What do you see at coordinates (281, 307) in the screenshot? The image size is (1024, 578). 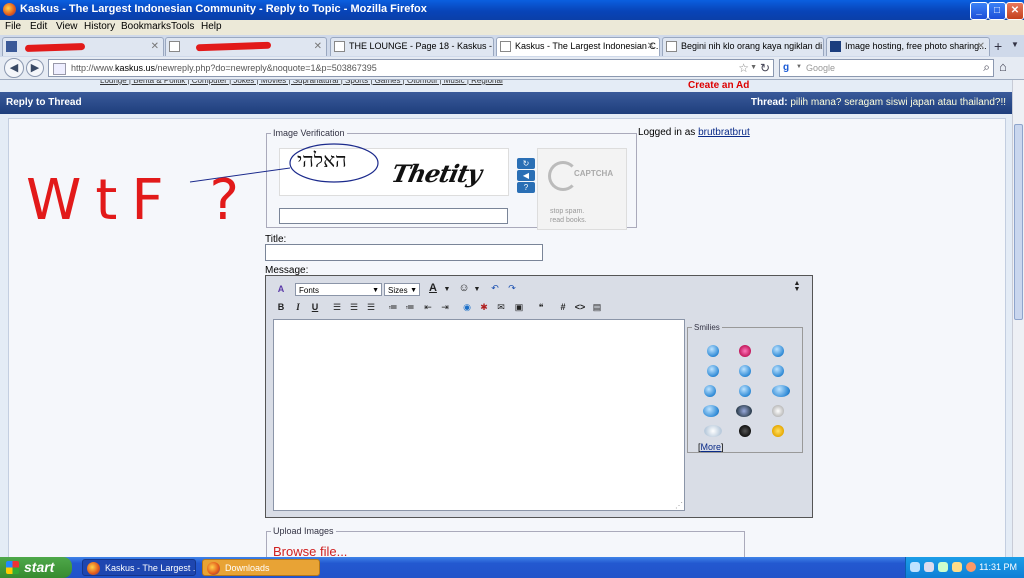 I see `bold-icon: B` at bounding box center [281, 307].